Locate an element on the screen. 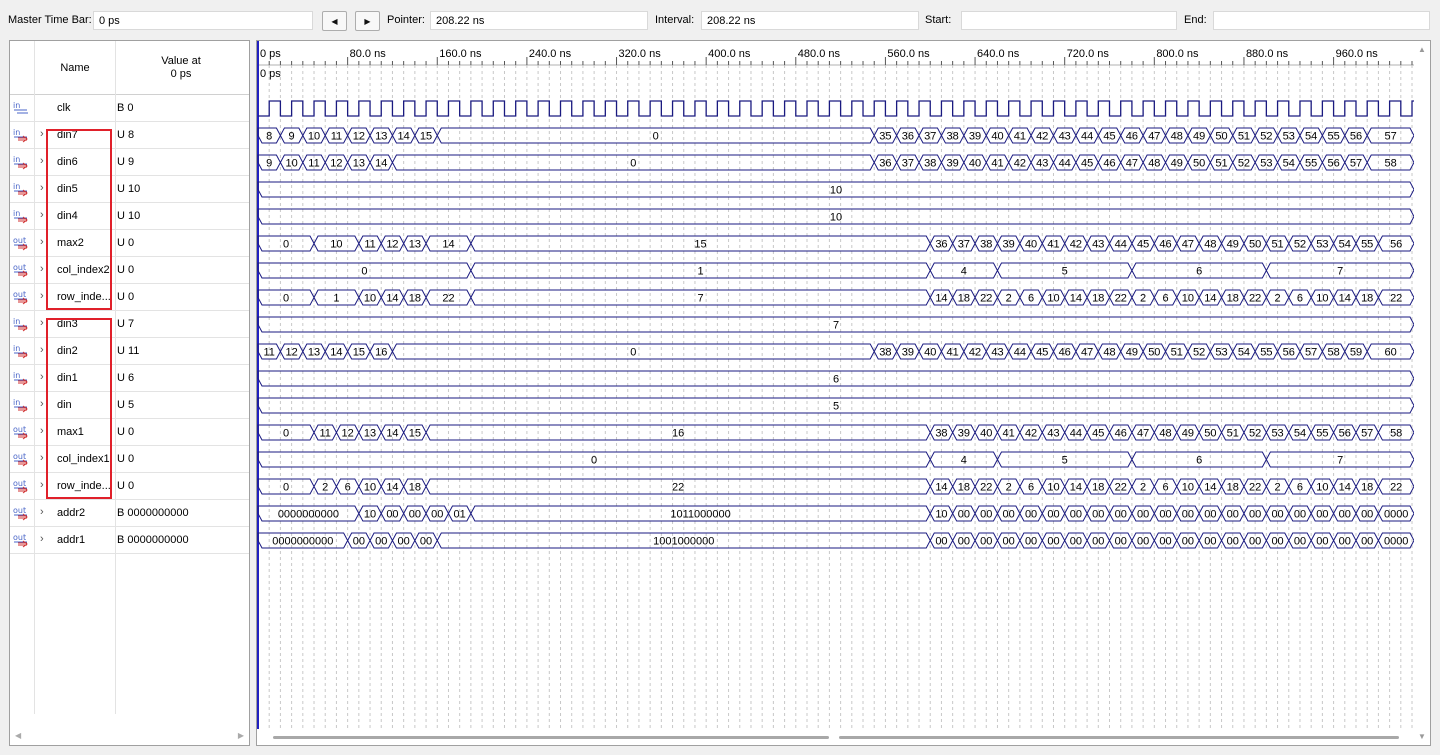 Image resolution: width=1440 pixels, height=755 pixels. bus-value-label: 22 is located at coordinates (986, 299).